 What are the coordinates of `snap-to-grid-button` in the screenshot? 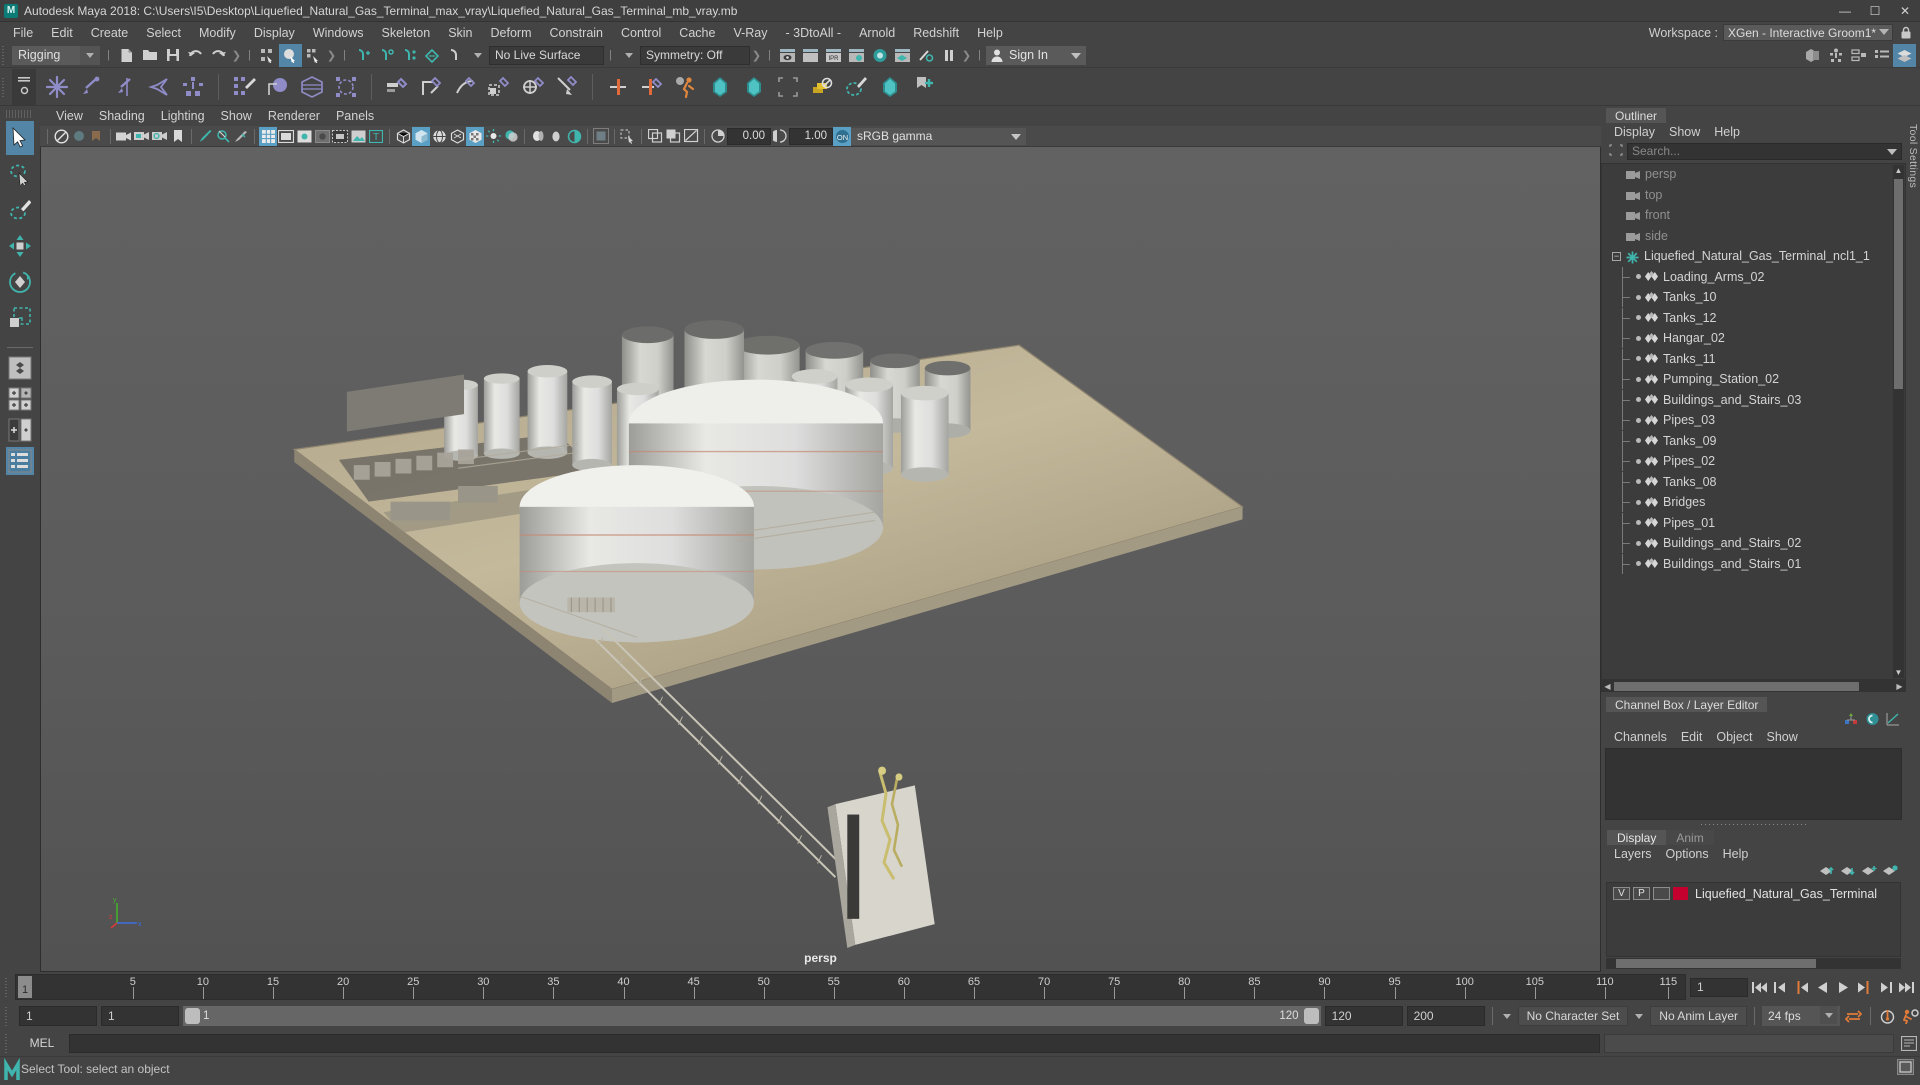 It's located at (362, 55).